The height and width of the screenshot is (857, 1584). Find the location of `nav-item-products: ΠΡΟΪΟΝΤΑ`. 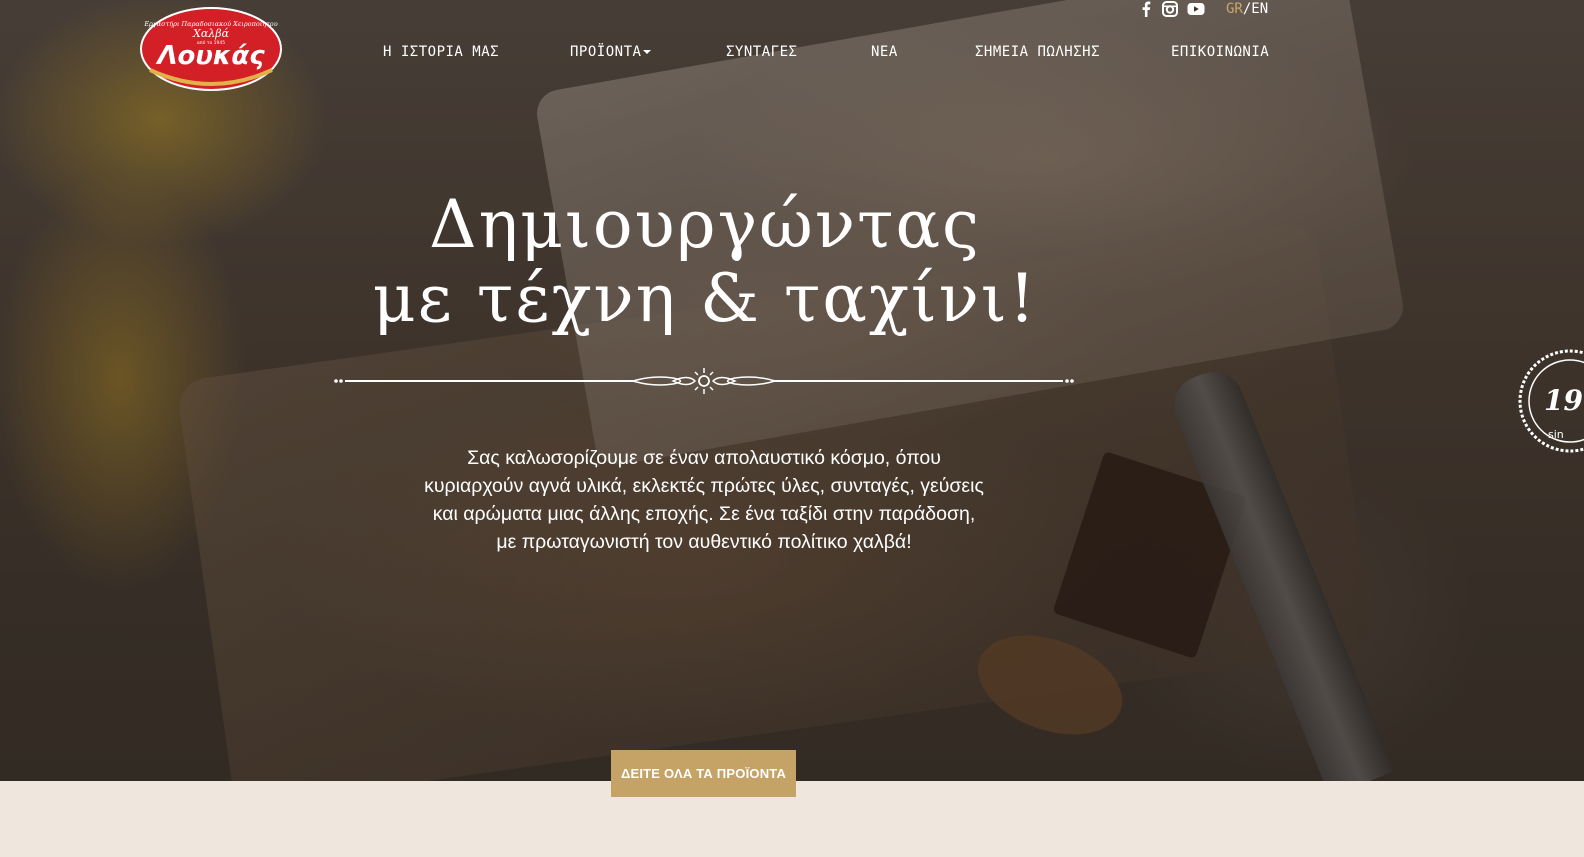

nav-item-products: ΠΡΟΪΟΝΤΑ is located at coordinates (611, 52).